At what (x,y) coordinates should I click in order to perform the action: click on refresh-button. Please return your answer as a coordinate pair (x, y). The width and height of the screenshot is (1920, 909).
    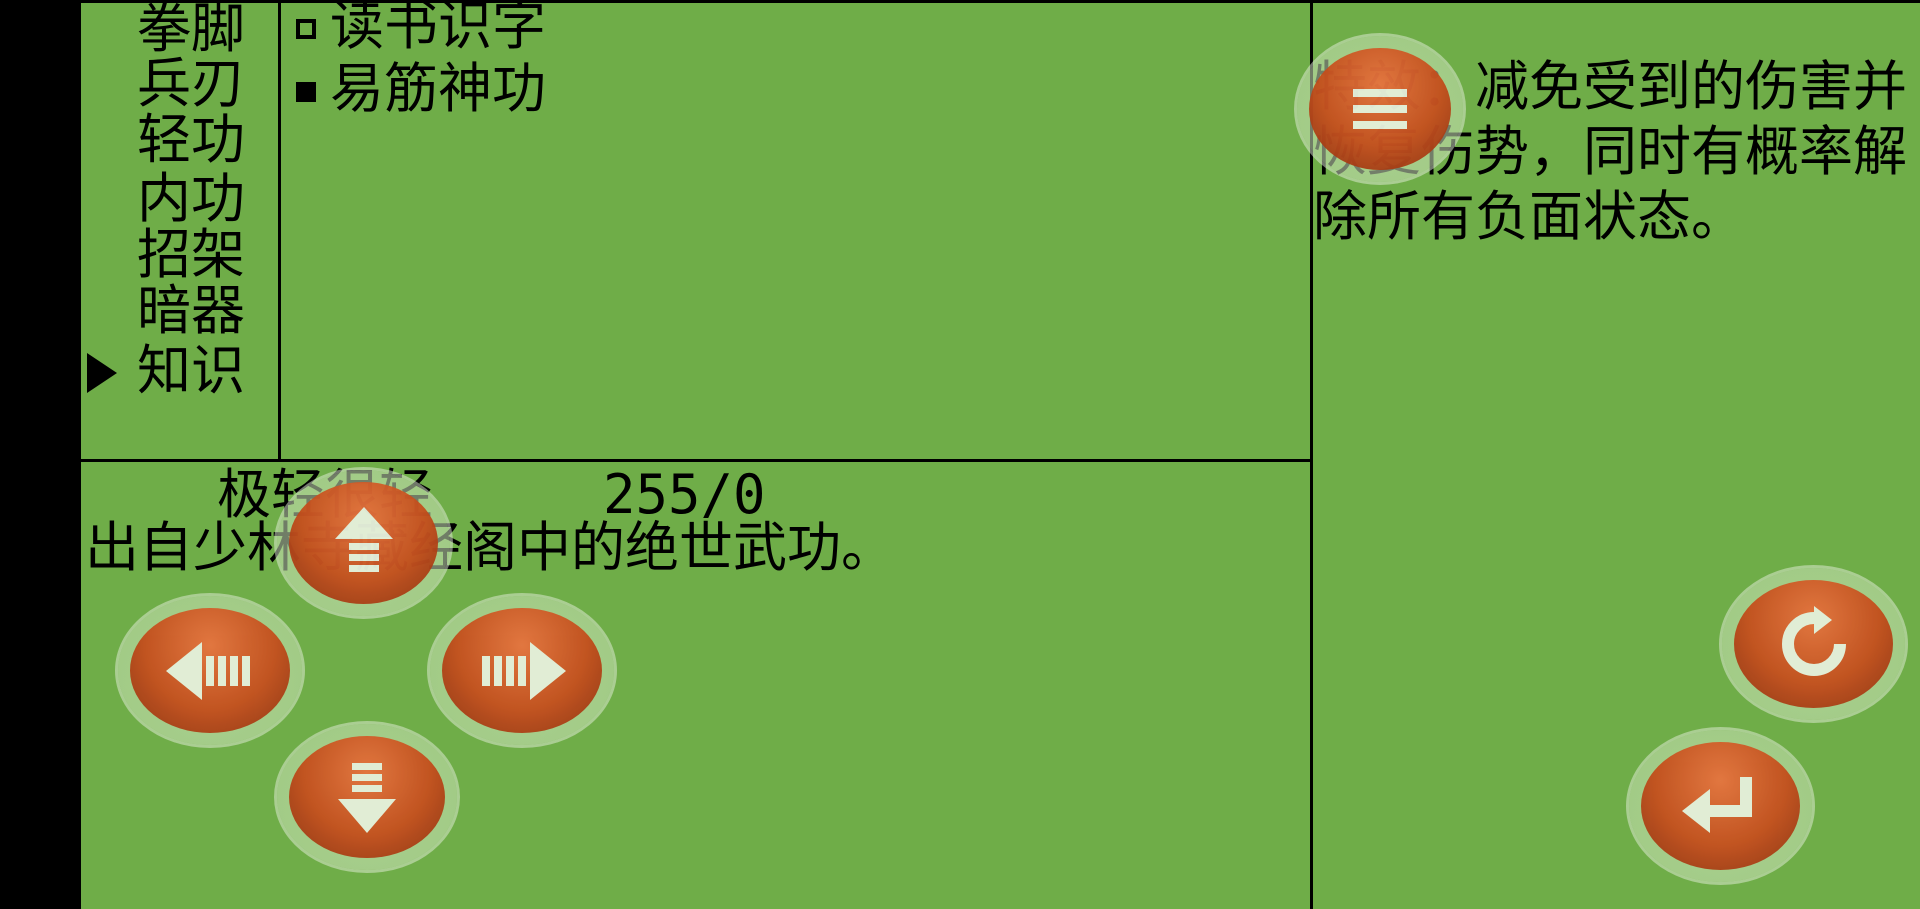
    Looking at the image, I should click on (1813, 644).